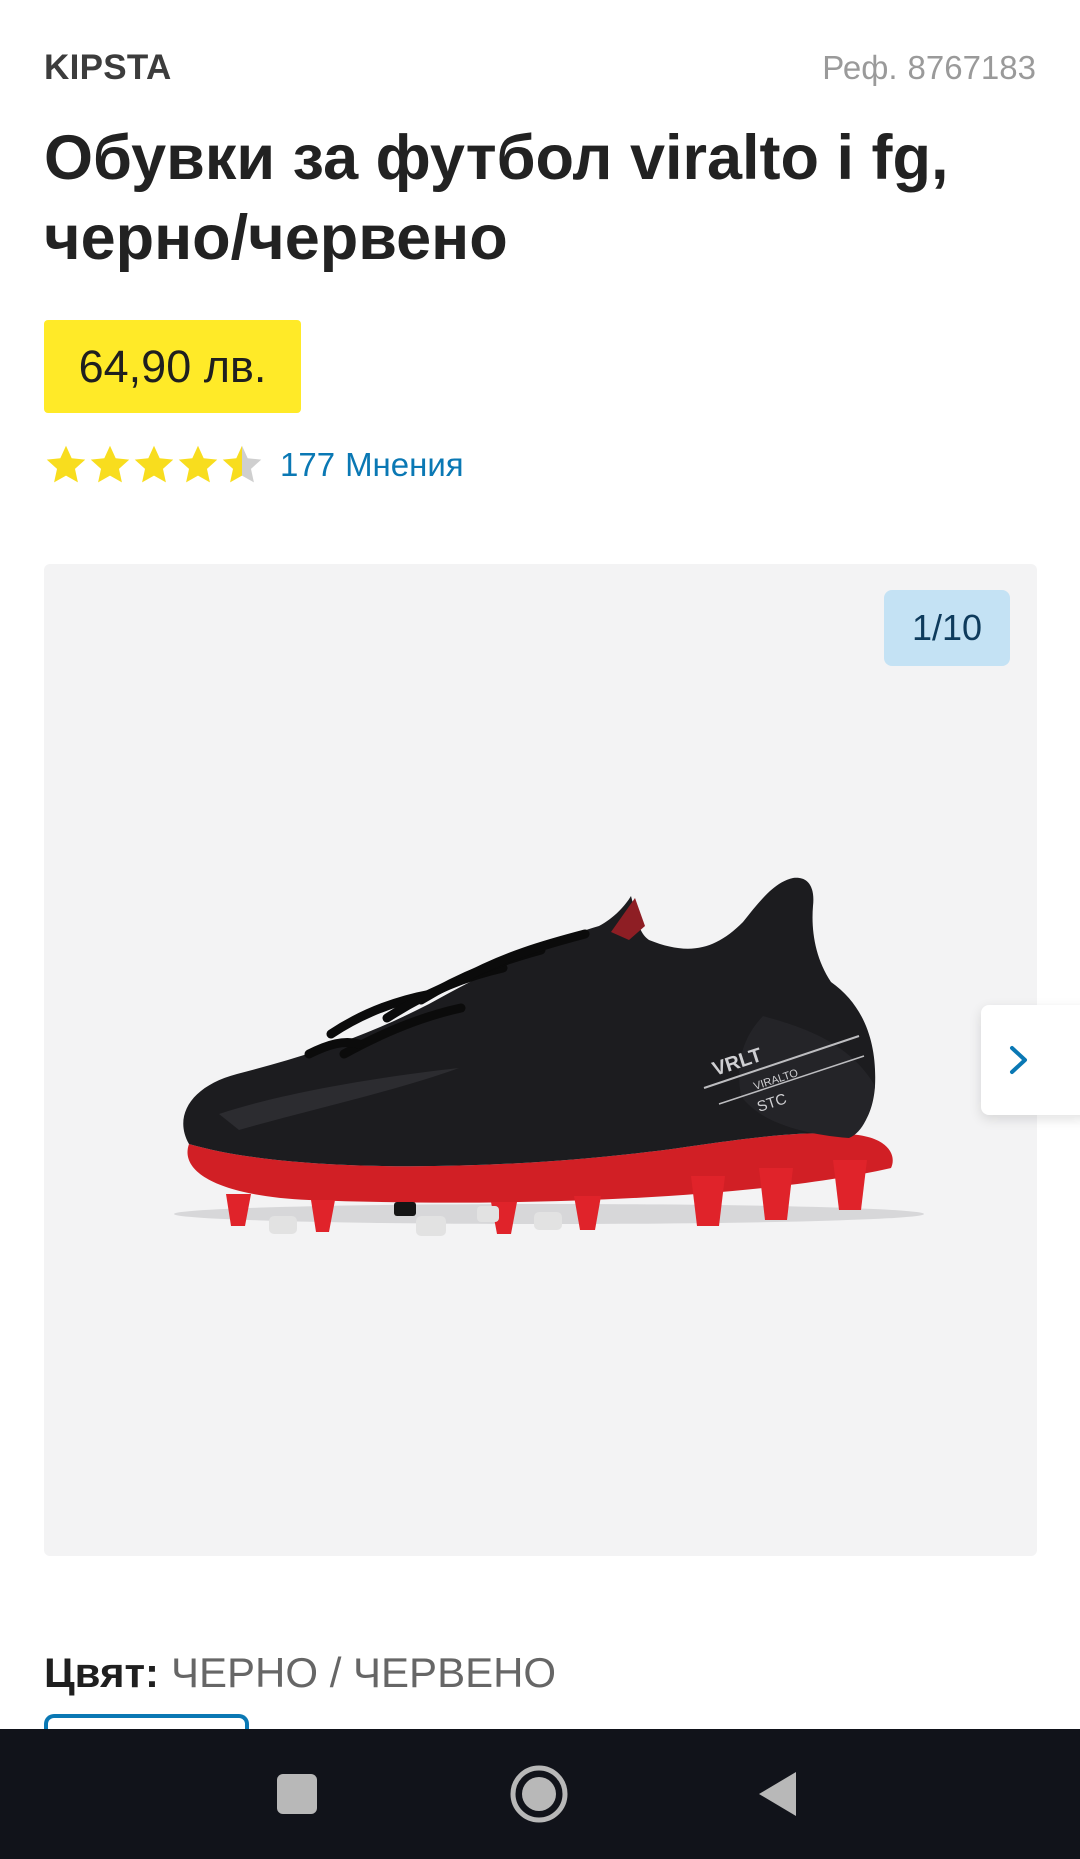 This screenshot has width=1080, height=1859. I want to click on price-badge: 64,90 лв., so click(172, 366).